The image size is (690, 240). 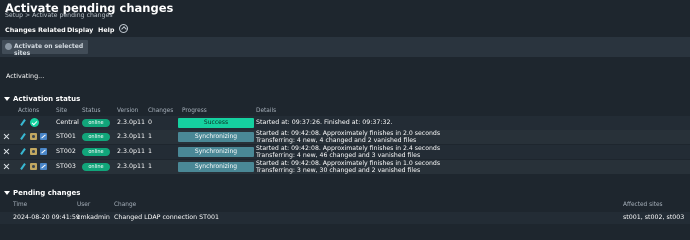 I want to click on progress-bar: Success, so click(x=216, y=123).